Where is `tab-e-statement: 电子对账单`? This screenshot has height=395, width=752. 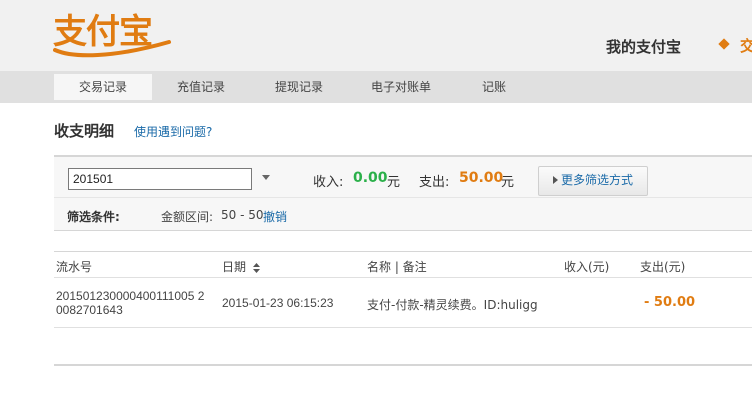 tab-e-statement: 电子对账单 is located at coordinates (401, 87).